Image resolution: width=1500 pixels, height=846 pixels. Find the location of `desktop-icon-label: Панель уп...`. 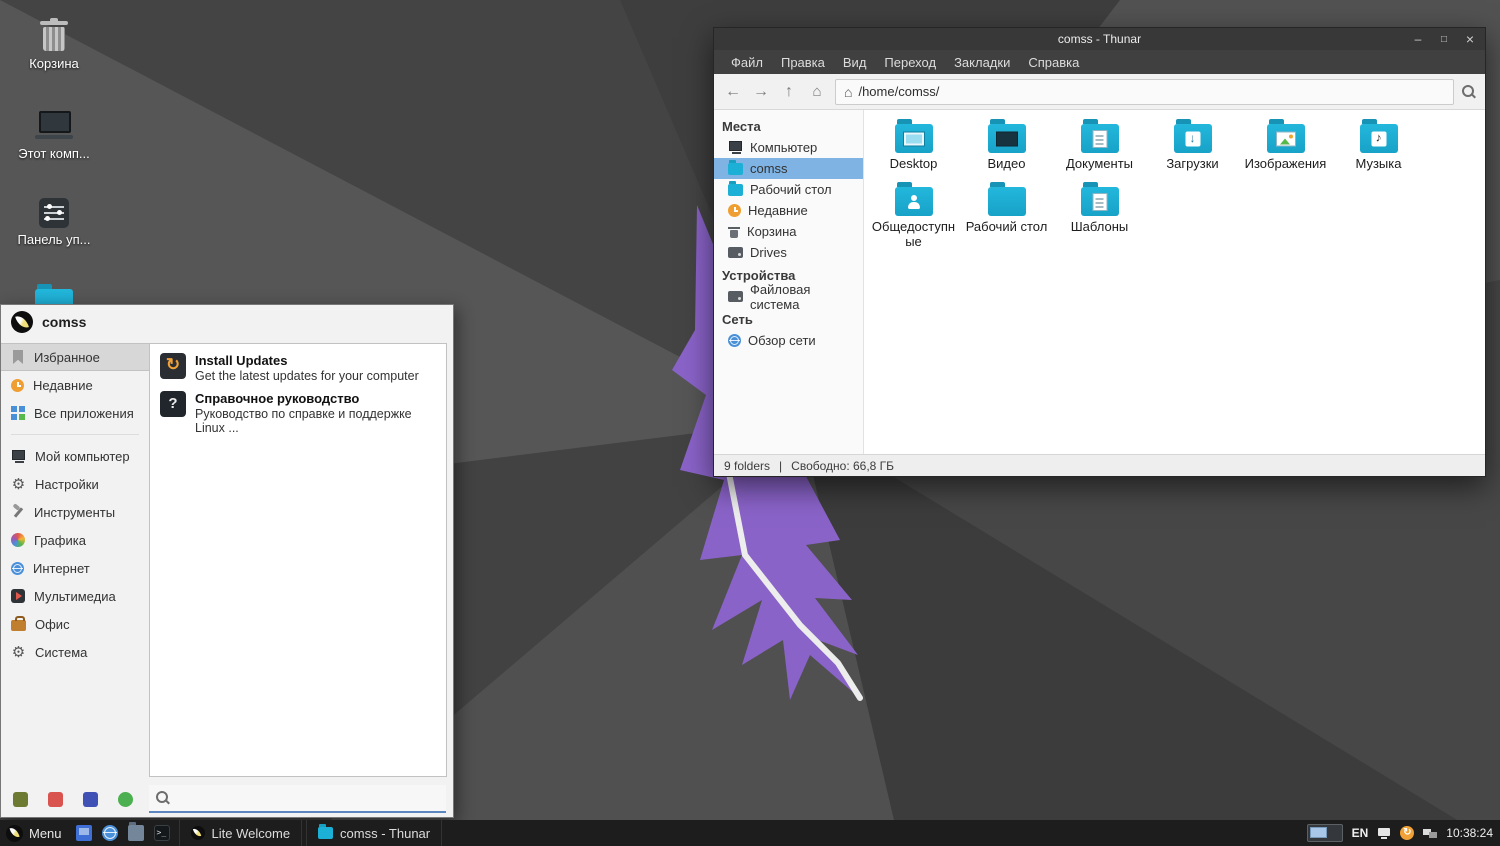

desktop-icon-label: Панель уп... is located at coordinates (54, 239).